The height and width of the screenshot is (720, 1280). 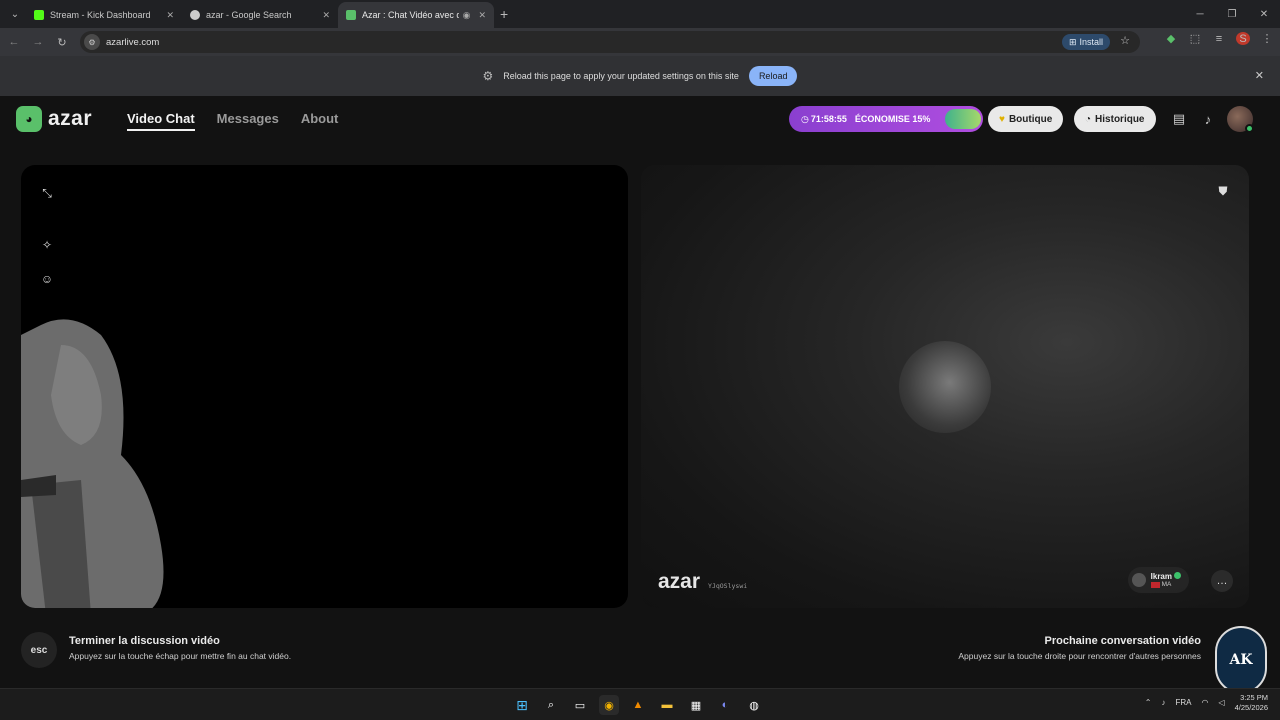 What do you see at coordinates (1091, 42) in the screenshot?
I see `install-label: Install` at bounding box center [1091, 42].